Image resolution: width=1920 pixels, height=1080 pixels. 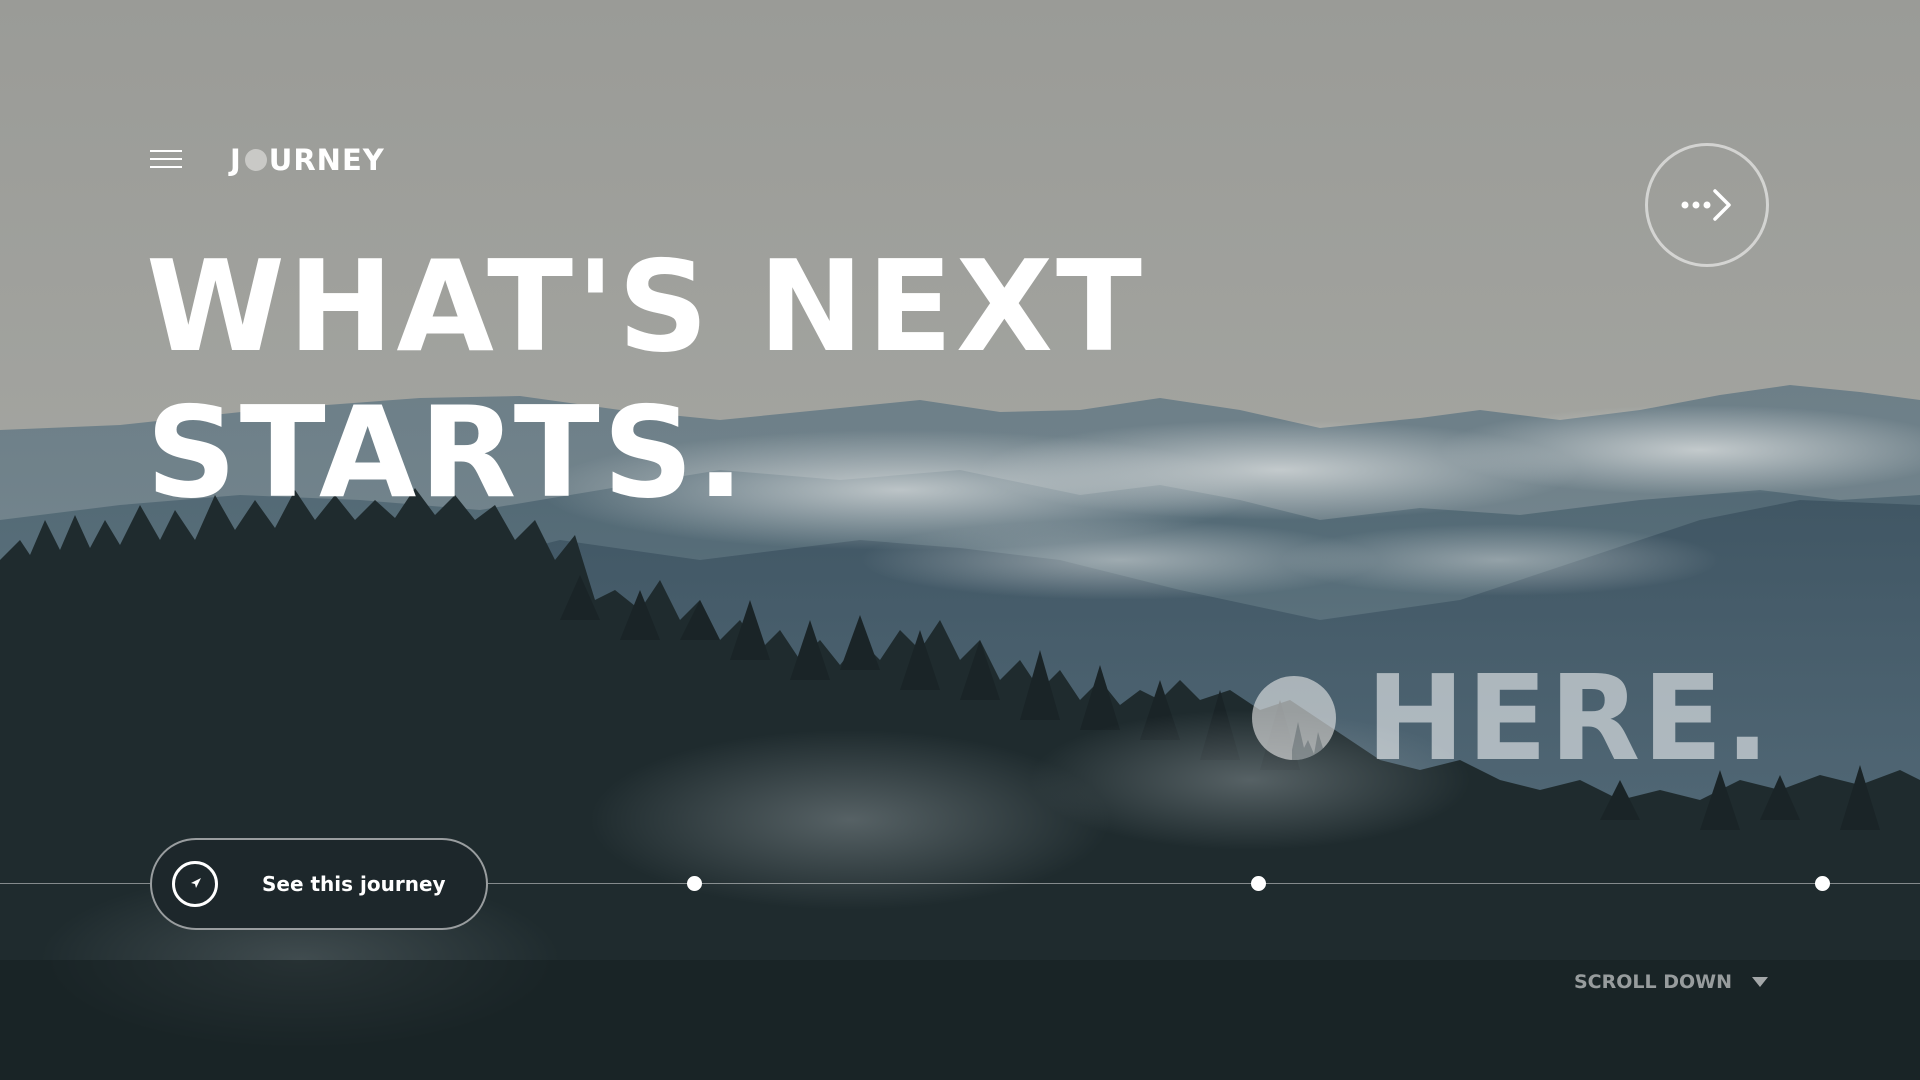 I want to click on next-slide-button, so click(x=1707, y=205).